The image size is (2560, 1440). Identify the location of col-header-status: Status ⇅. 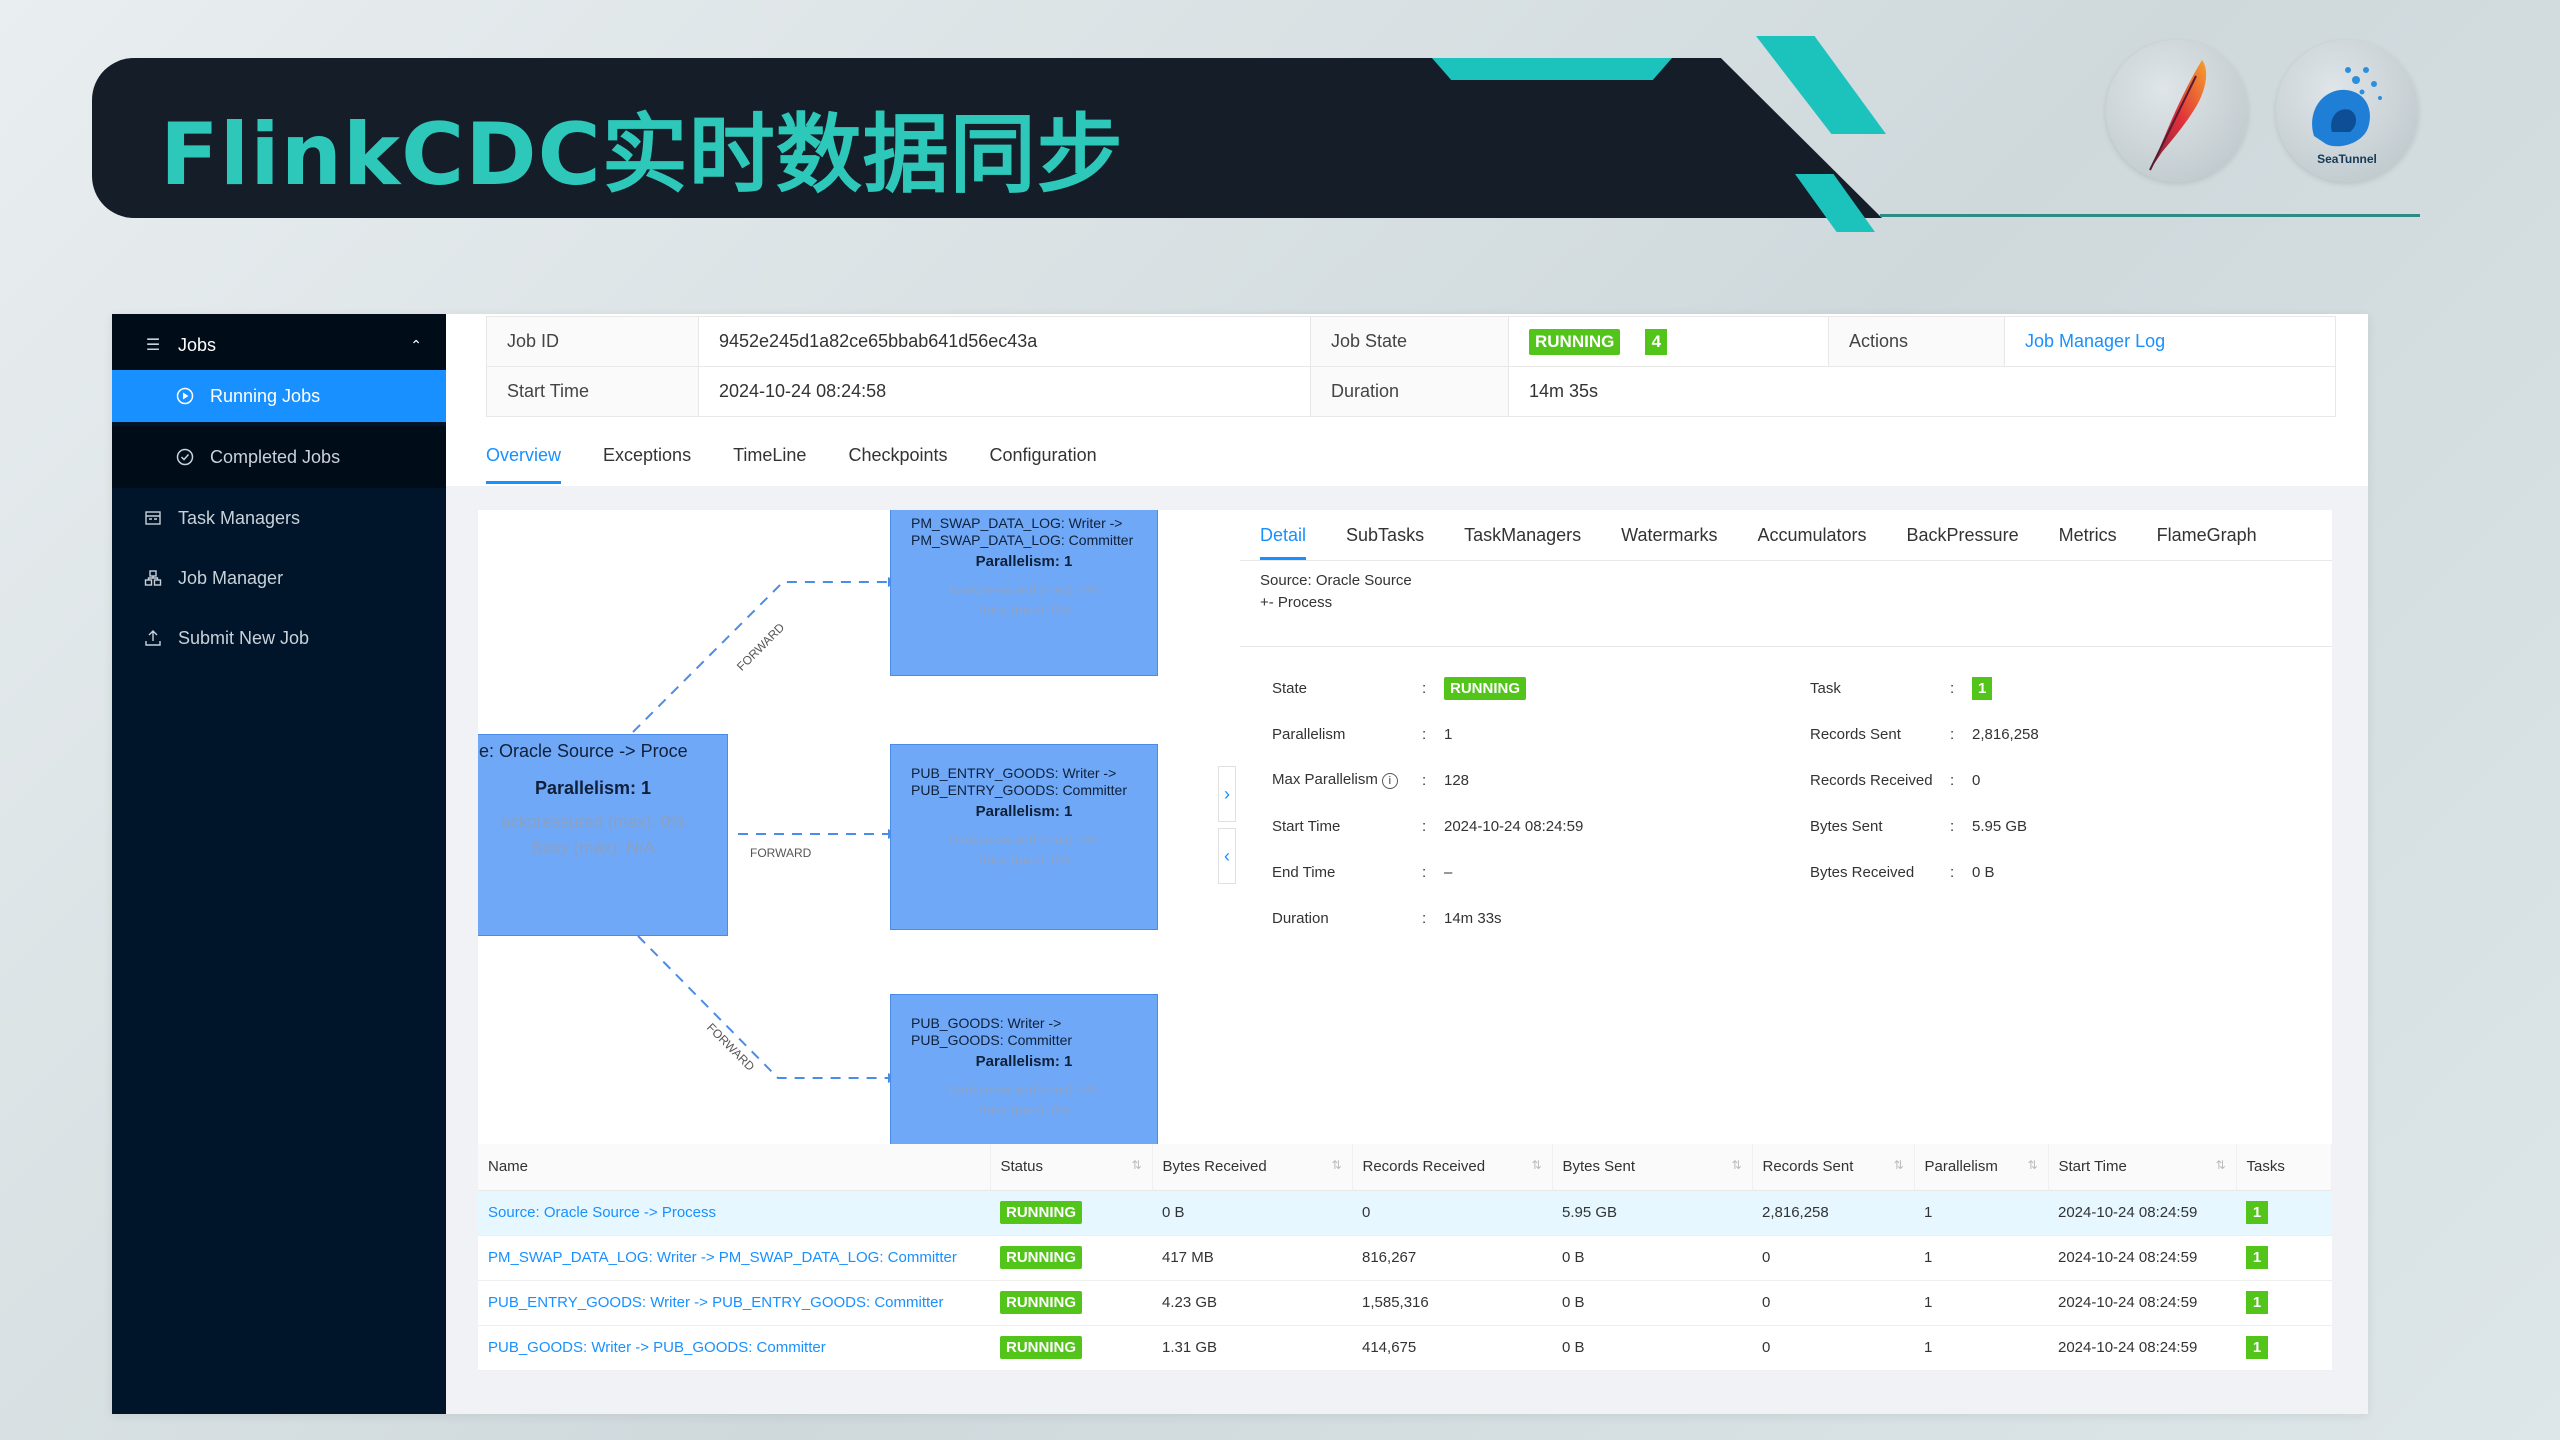
(1071, 1167).